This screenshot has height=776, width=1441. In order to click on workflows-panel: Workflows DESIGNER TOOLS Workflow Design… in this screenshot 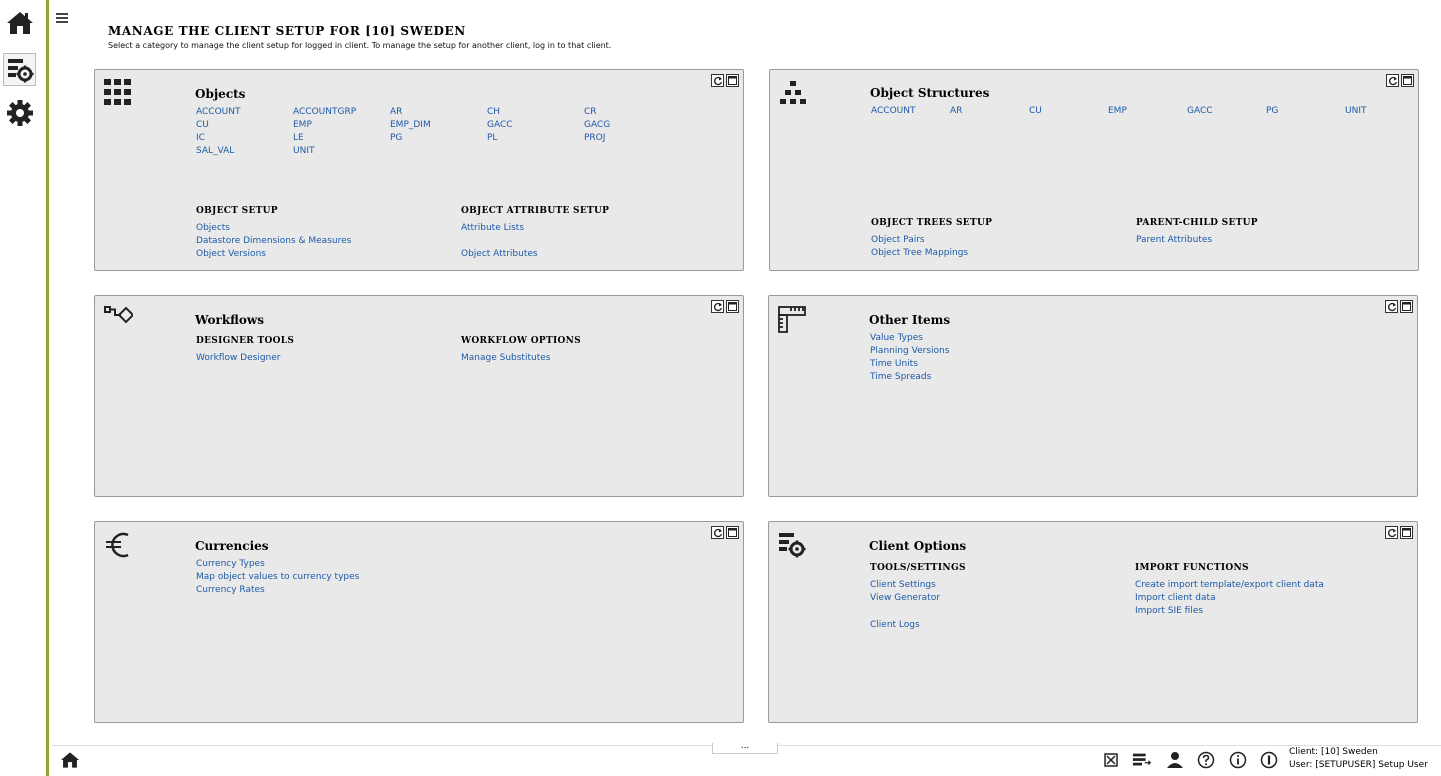, I will do `click(419, 396)`.